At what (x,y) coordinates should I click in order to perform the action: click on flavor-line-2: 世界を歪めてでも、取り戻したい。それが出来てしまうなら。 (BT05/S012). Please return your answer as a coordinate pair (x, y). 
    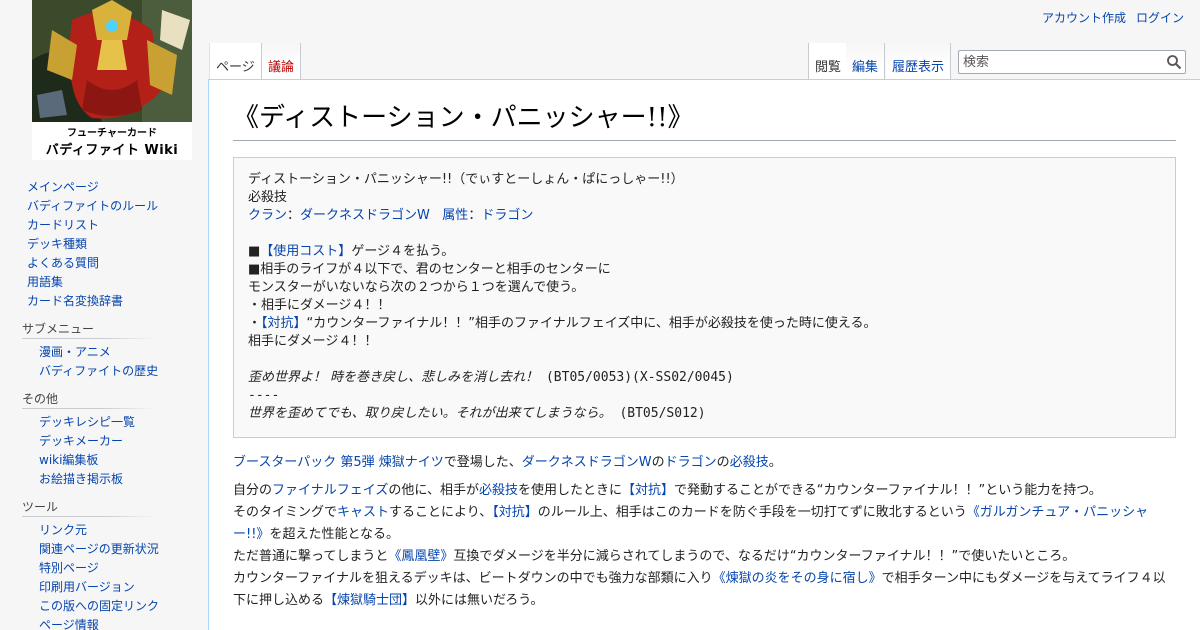
    Looking at the image, I should click on (704, 414).